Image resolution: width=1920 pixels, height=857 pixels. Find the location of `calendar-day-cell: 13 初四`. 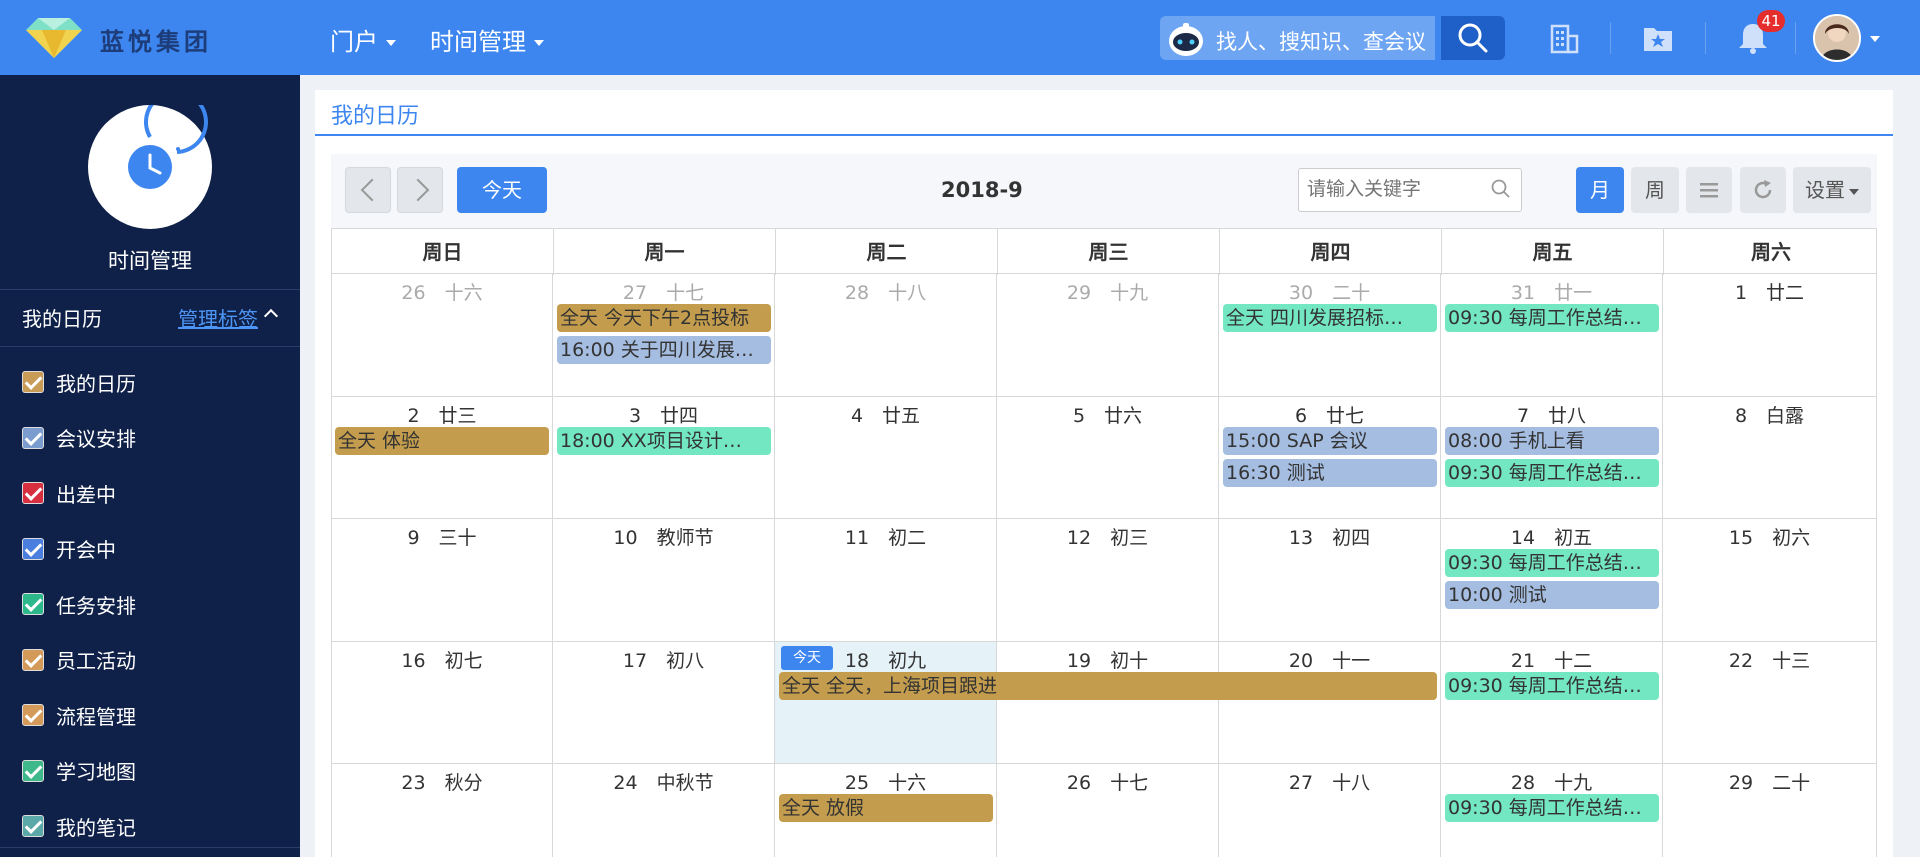

calendar-day-cell: 13 初四 is located at coordinates (1330, 580).